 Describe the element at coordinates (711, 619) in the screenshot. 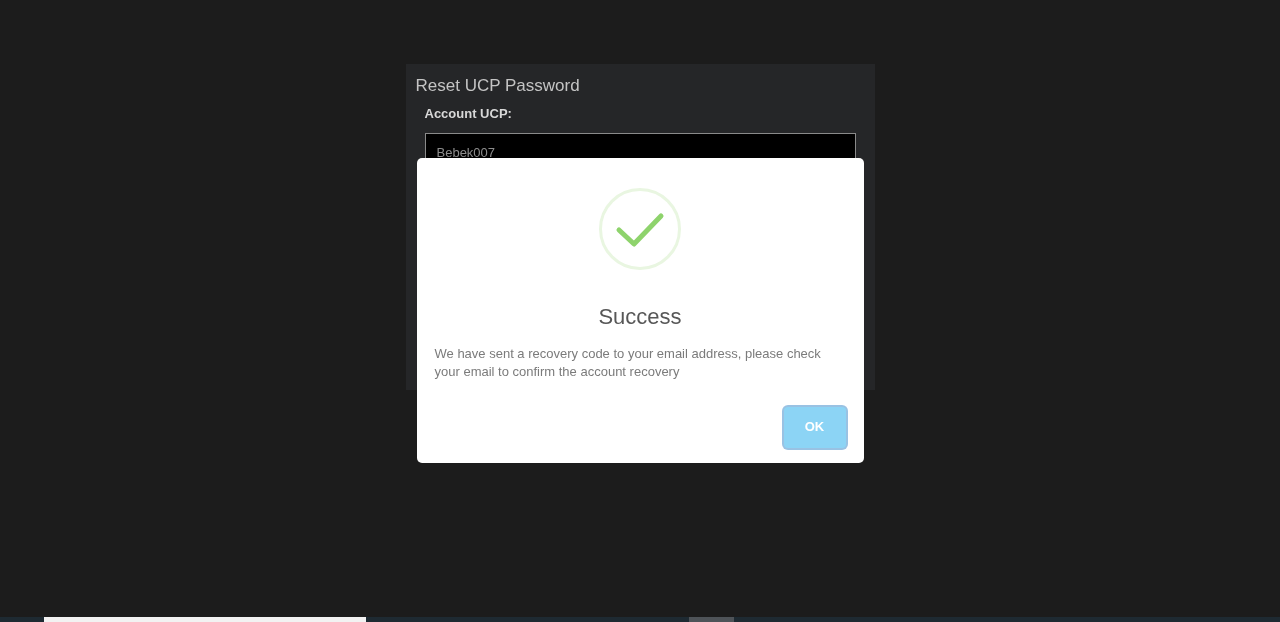

I see `thumbnail-block` at that location.